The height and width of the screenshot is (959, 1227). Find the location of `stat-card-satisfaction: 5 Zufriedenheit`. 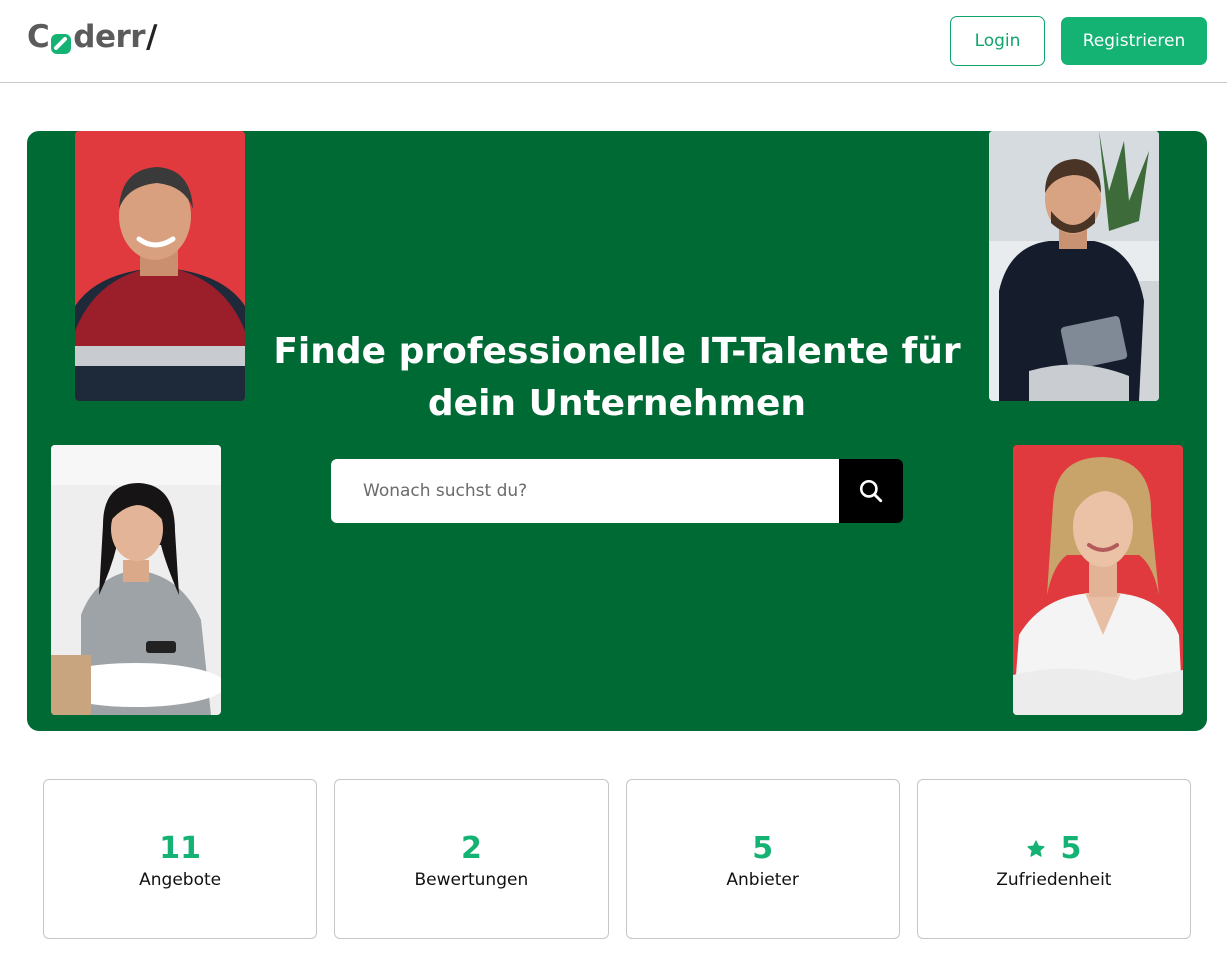

stat-card-satisfaction: 5 Zufriedenheit is located at coordinates (1053, 859).